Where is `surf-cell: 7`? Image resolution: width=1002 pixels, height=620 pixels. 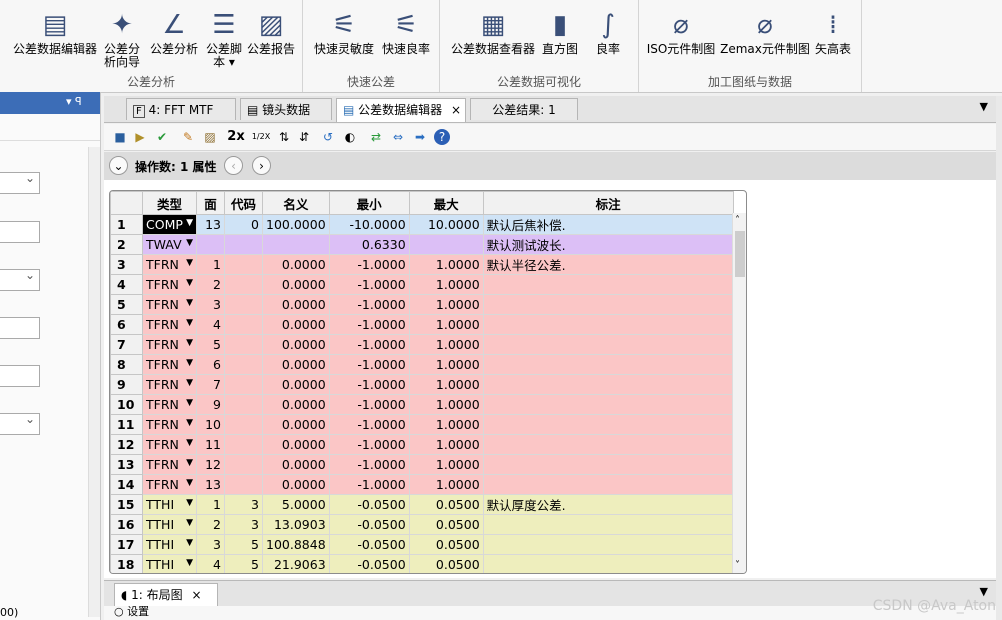 surf-cell: 7 is located at coordinates (210, 384).